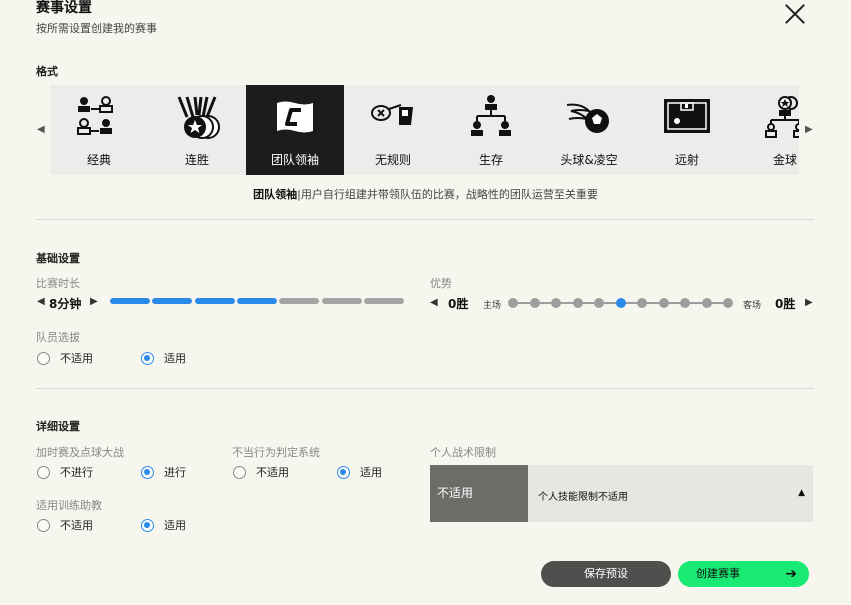 This screenshot has height=605, width=851. Describe the element at coordinates (47, 71) in the screenshot. I see `format-section-label: 格式` at that location.